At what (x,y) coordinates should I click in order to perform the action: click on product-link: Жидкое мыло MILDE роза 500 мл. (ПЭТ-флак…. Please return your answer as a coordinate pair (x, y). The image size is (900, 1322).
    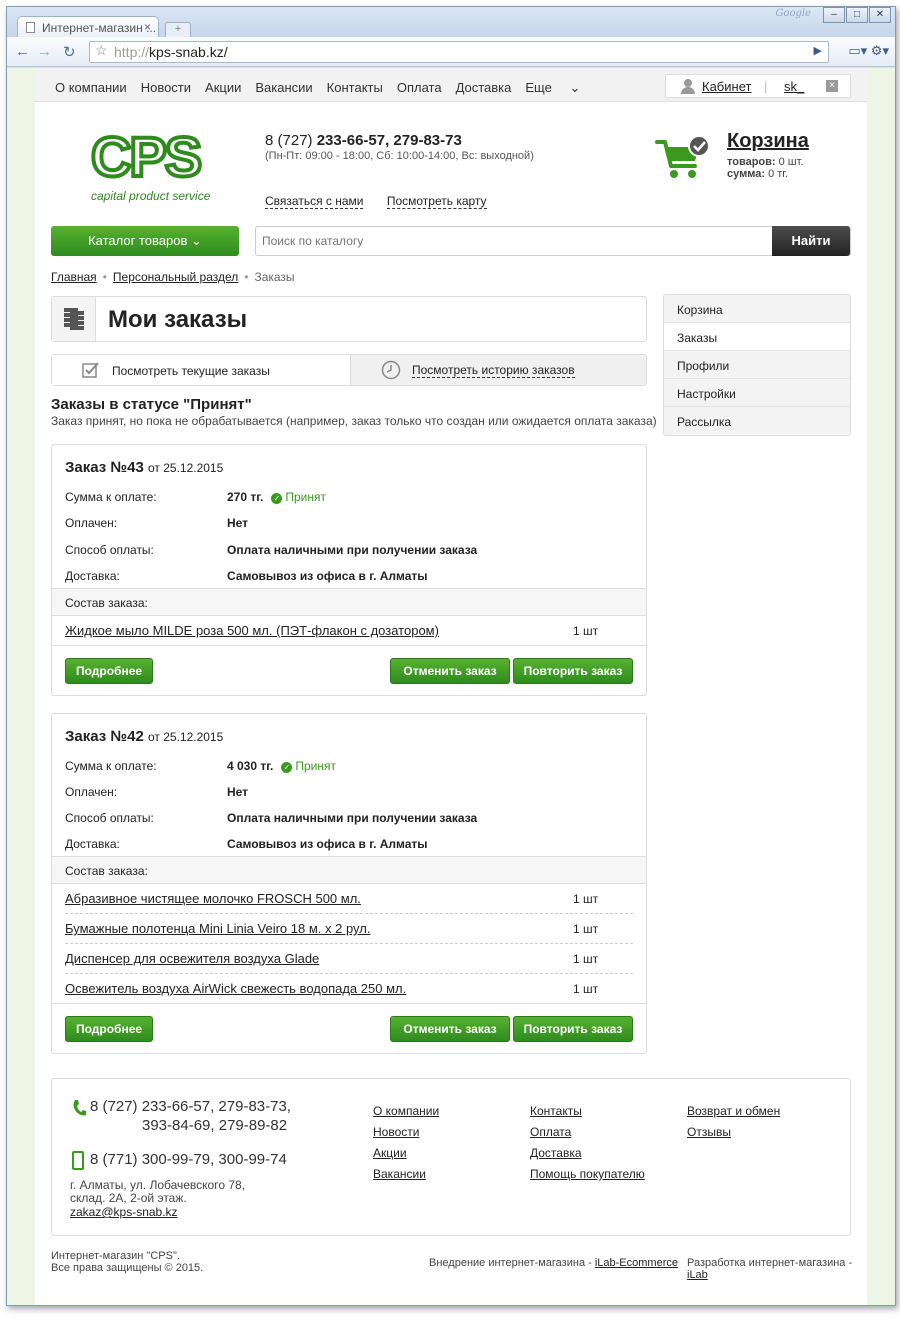
    Looking at the image, I should click on (252, 630).